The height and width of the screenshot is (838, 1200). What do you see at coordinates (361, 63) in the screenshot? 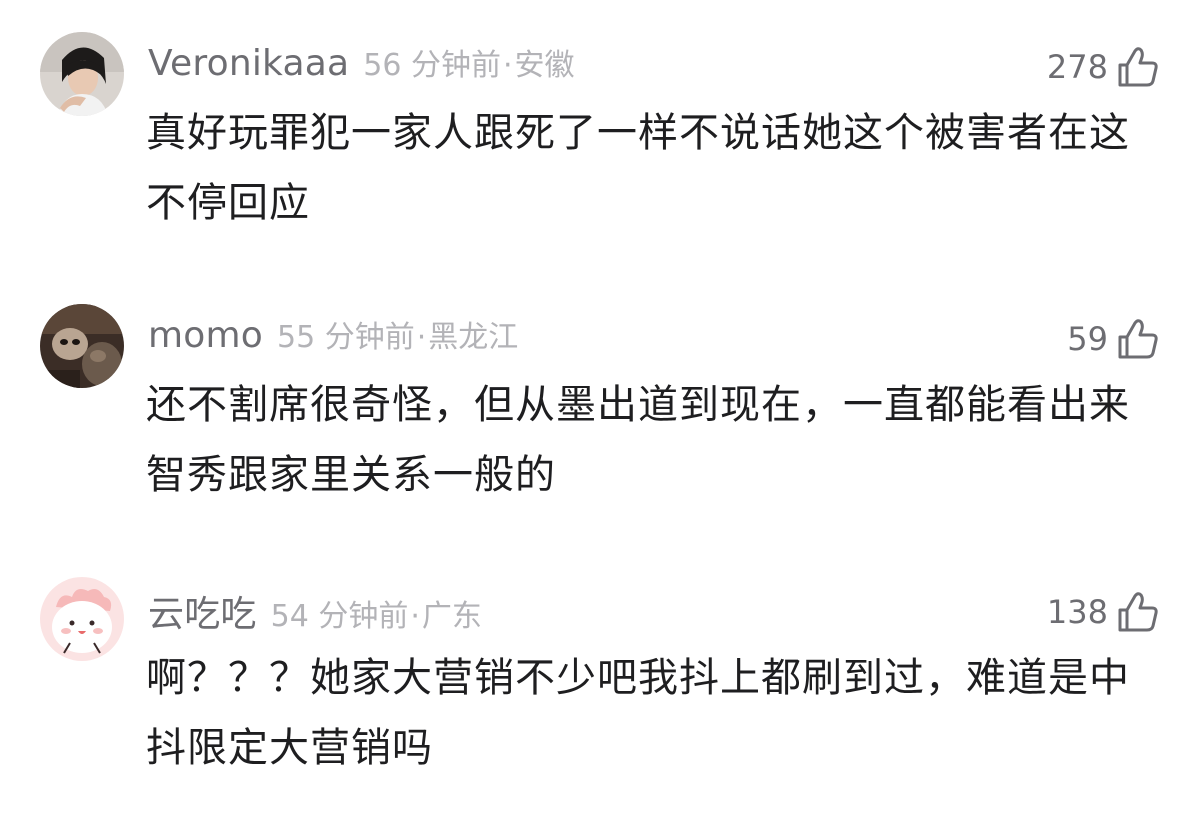
I see `comment-meta: Veronikaaa 56 分钟前 · 安徽` at bounding box center [361, 63].